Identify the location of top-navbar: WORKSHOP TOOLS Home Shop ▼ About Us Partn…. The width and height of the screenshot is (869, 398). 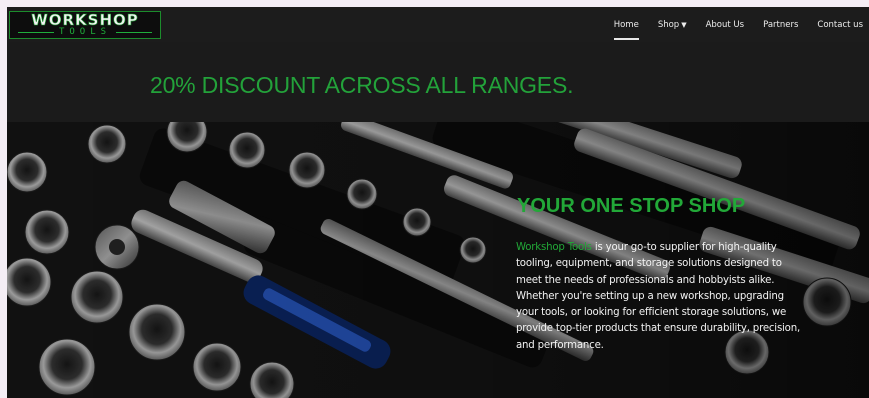
(438, 24).